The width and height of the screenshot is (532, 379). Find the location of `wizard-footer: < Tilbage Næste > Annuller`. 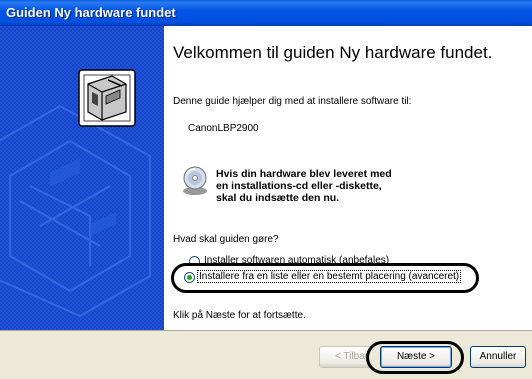

wizard-footer: < Tilbage Næste > Annuller is located at coordinates (266, 354).